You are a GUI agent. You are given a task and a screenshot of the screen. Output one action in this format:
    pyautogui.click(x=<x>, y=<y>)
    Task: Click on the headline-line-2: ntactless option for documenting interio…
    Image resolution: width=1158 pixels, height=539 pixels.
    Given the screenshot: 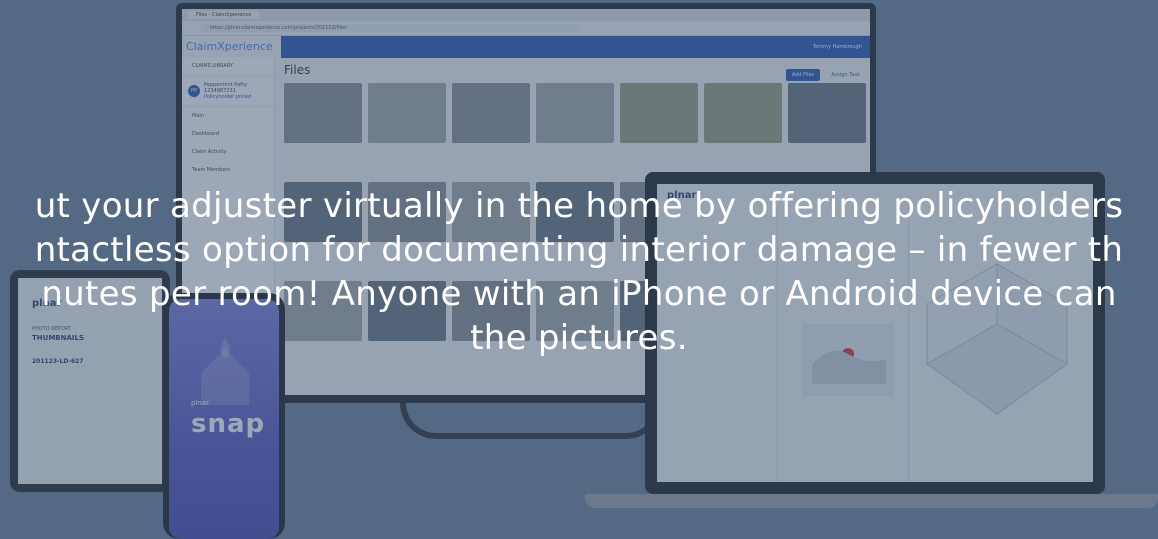 What is the action you would take?
    pyautogui.click(x=579, y=250)
    